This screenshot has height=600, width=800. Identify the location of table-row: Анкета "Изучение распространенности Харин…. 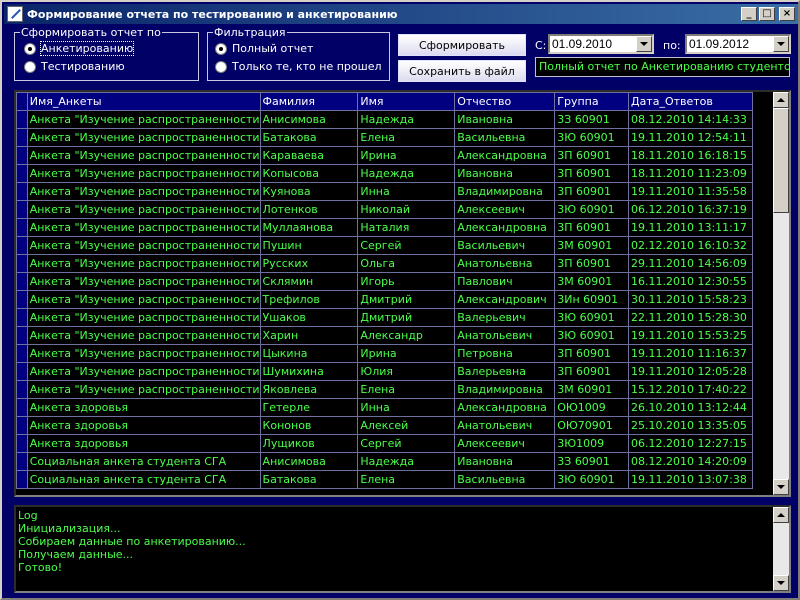
(402, 335).